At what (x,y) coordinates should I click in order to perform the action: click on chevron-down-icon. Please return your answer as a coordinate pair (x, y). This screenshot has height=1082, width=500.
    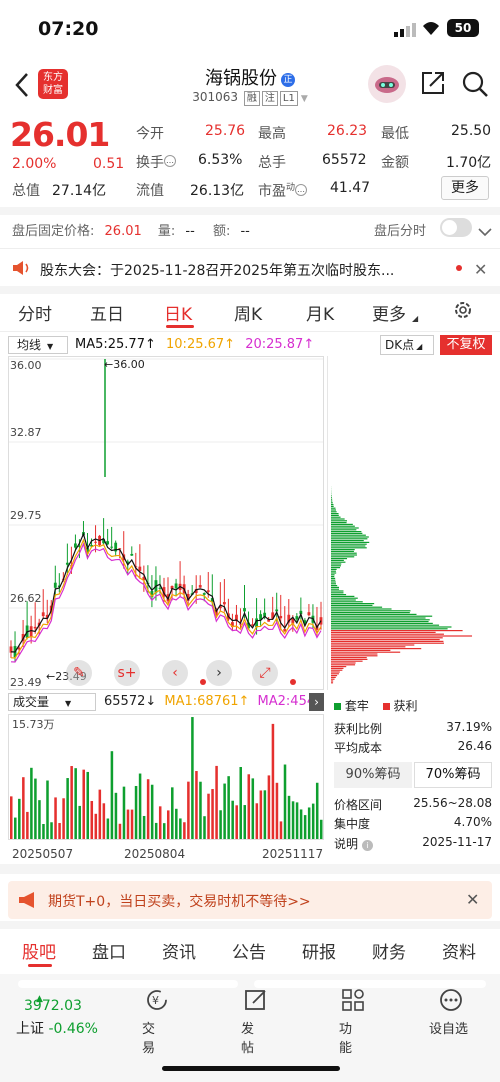
    Looking at the image, I should click on (485, 231).